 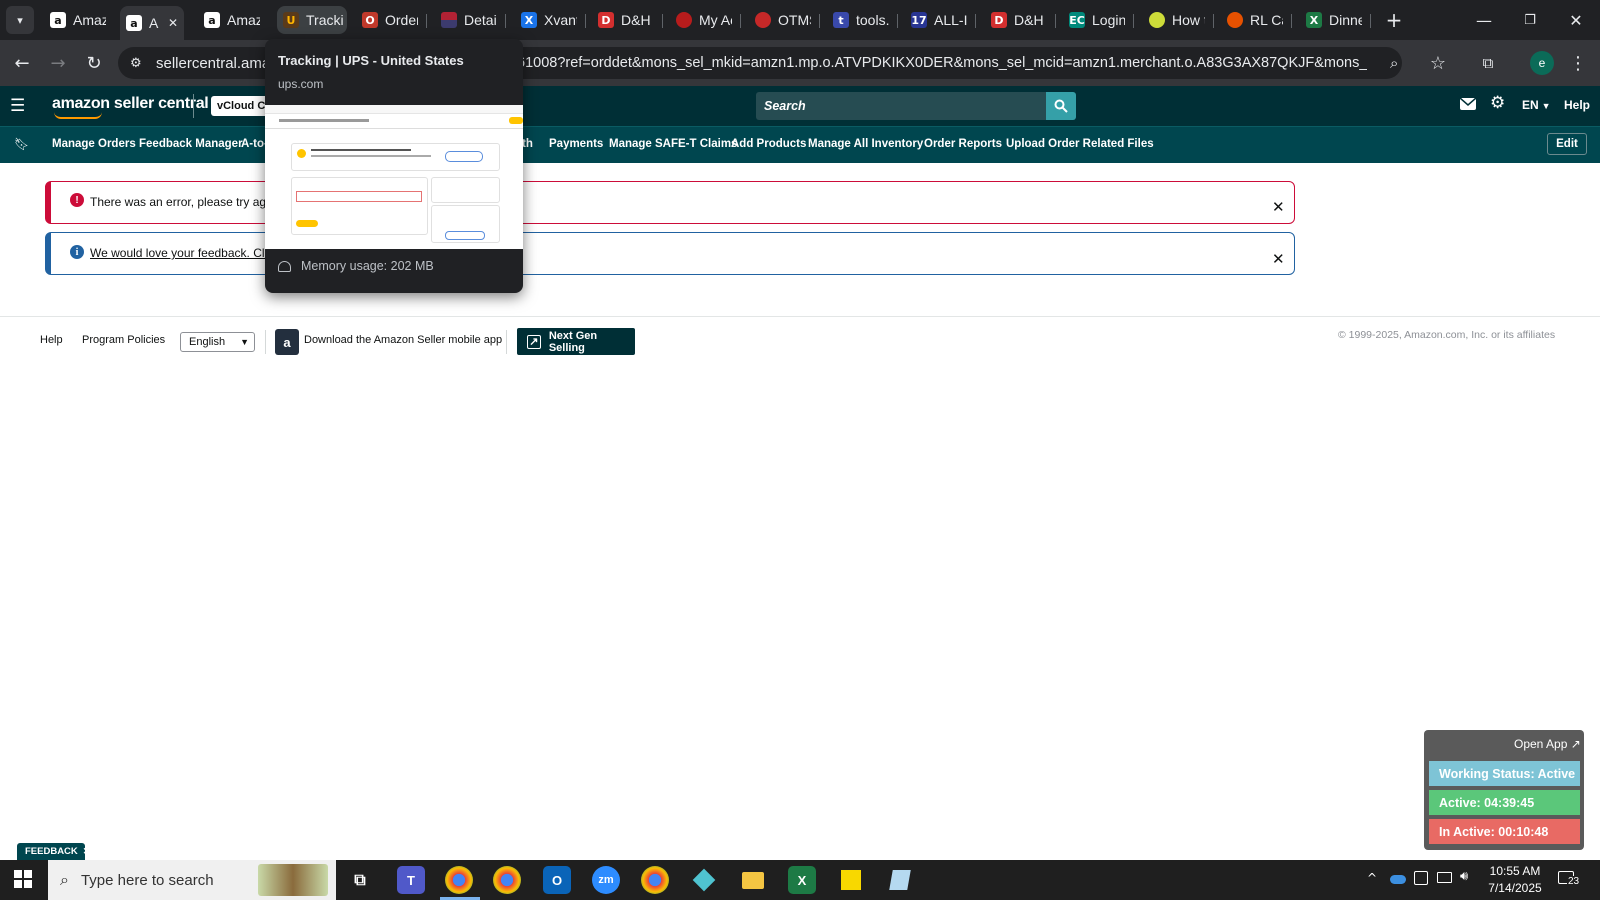 What do you see at coordinates (403, 340) in the screenshot?
I see `mobile-app-link: Download the Amazon Seller mobile app` at bounding box center [403, 340].